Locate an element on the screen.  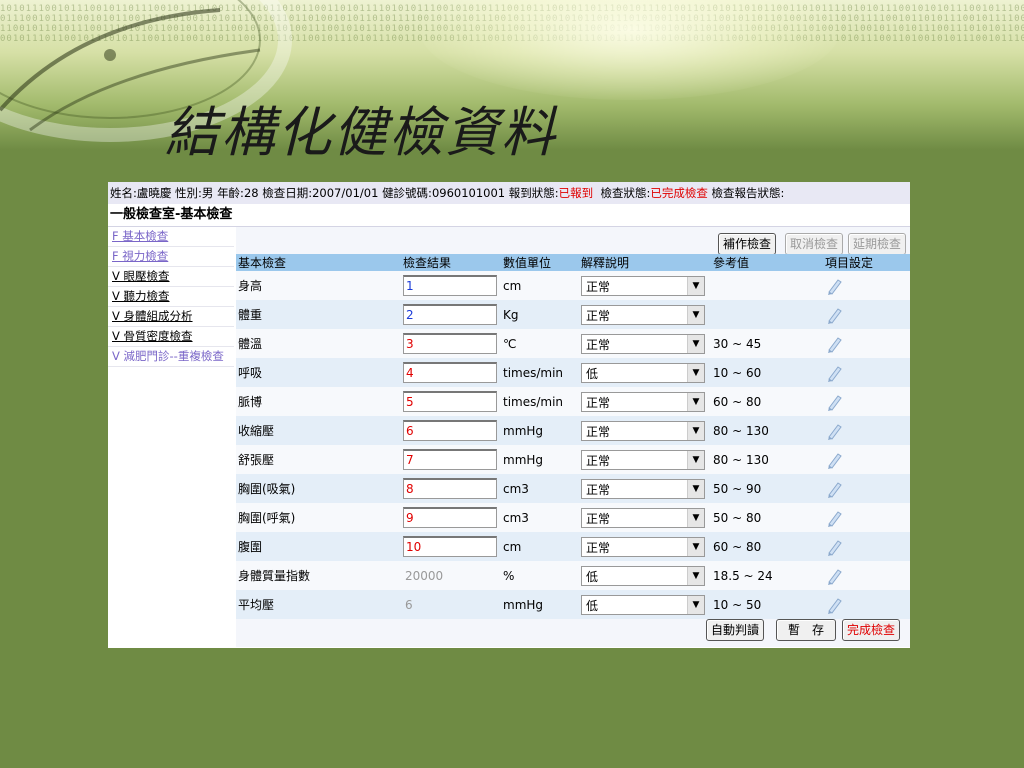
interpretation-value: 低 is located at coordinates (592, 373).